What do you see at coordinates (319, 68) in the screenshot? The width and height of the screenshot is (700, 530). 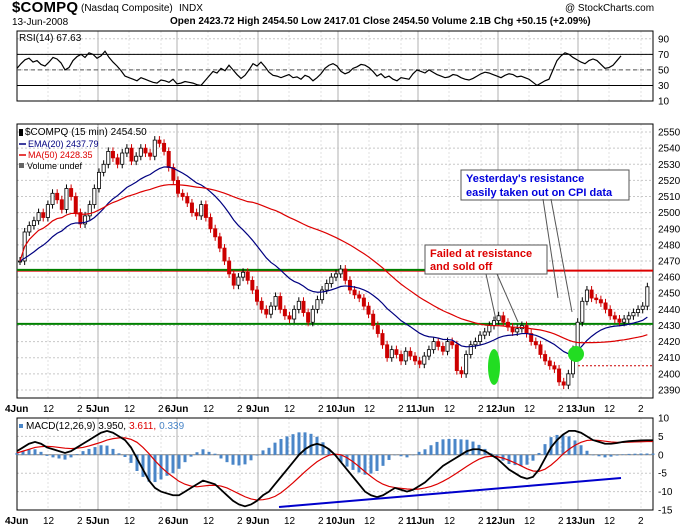 I see `rsi-line` at bounding box center [319, 68].